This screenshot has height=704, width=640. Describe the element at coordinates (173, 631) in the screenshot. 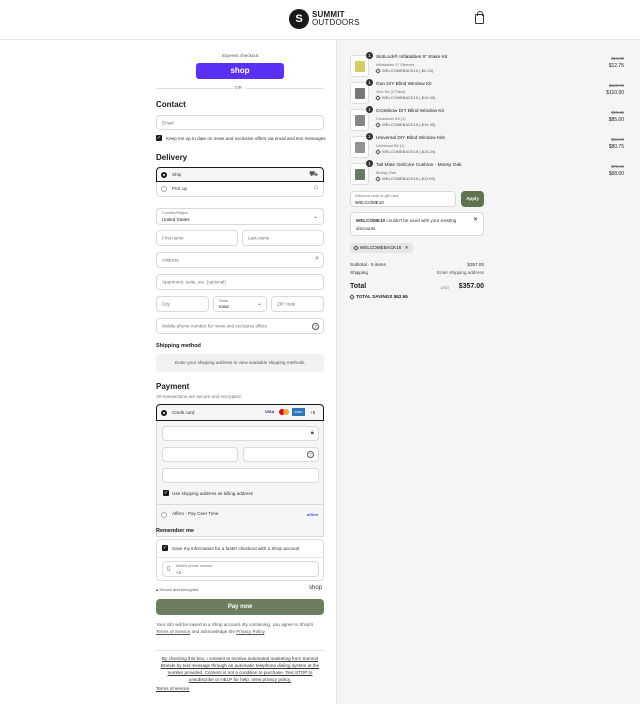

I see `shop-terms-link: Terms of Service` at that location.